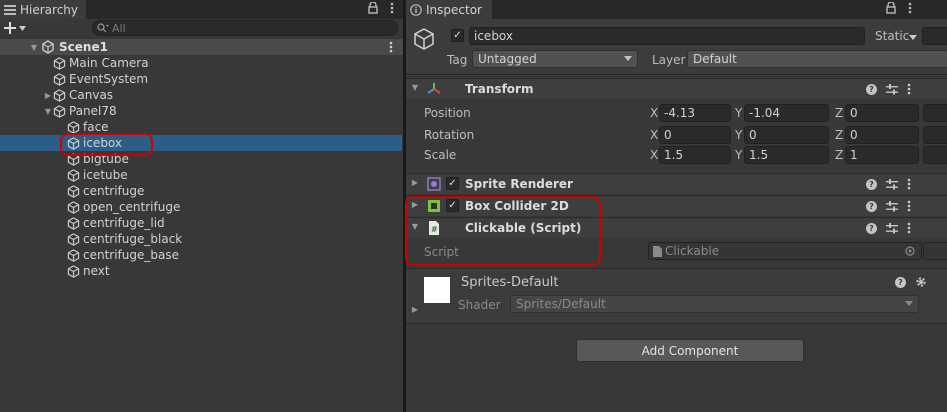 This screenshot has width=947, height=412. I want to click on hierarchy-item: bigtube, so click(201, 159).